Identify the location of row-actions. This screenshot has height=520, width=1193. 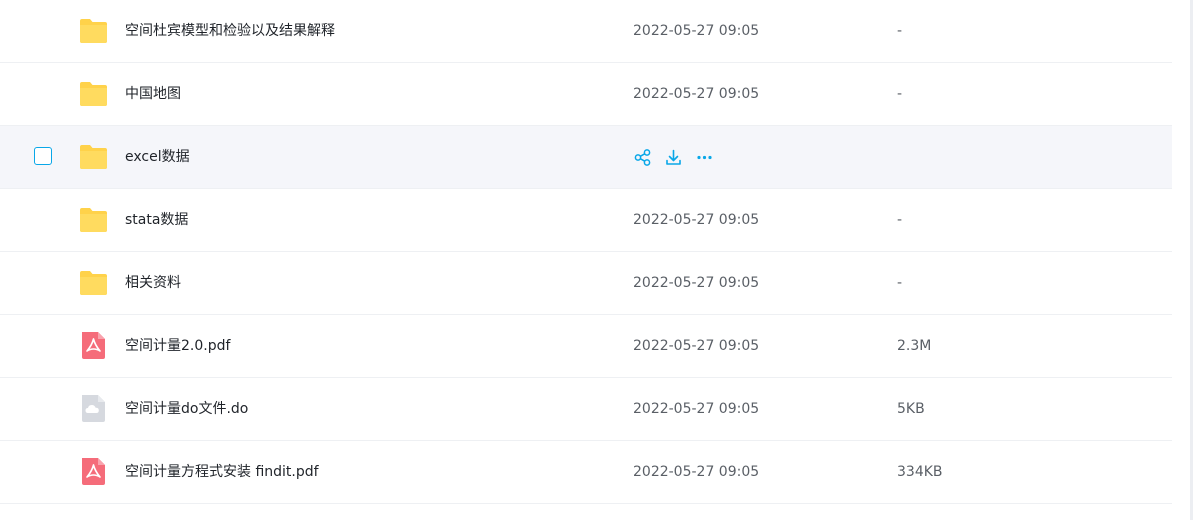
(673, 157).